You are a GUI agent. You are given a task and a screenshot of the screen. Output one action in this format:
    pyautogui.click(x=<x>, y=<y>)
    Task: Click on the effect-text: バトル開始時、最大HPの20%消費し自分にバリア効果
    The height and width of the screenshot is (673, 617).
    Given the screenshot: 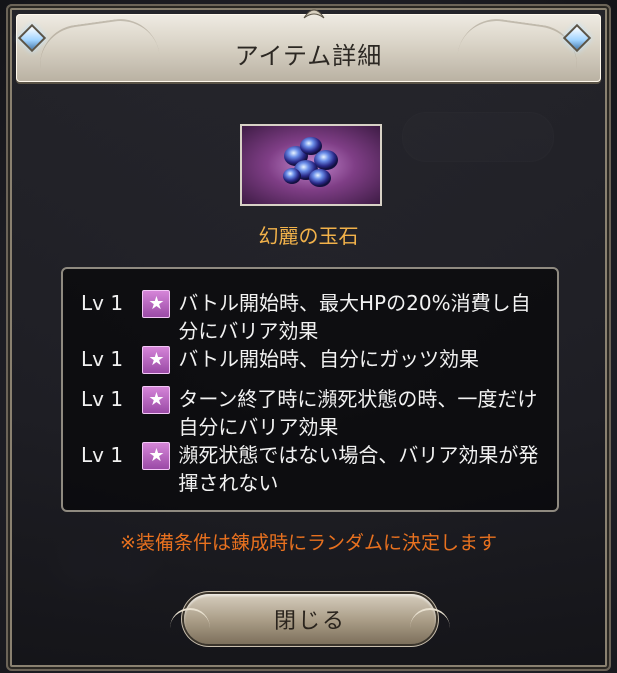 What is the action you would take?
    pyautogui.click(x=354, y=317)
    